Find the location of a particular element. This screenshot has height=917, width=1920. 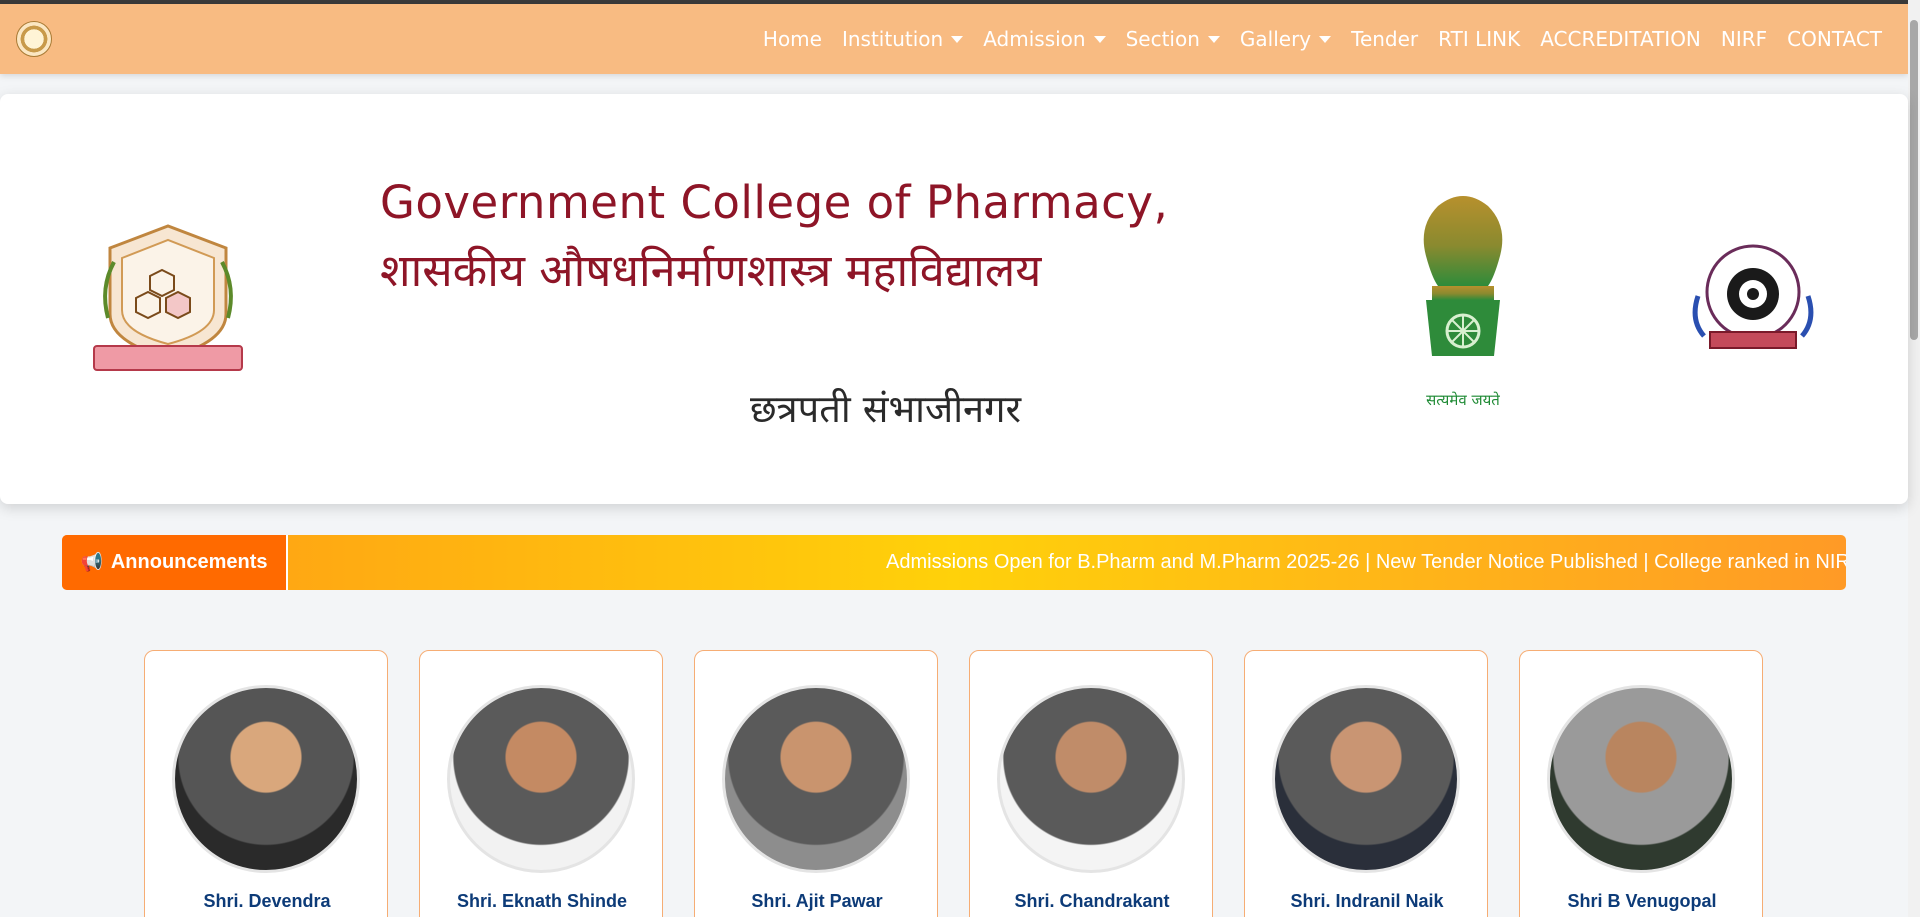

nav-section: Section is located at coordinates (1173, 39).